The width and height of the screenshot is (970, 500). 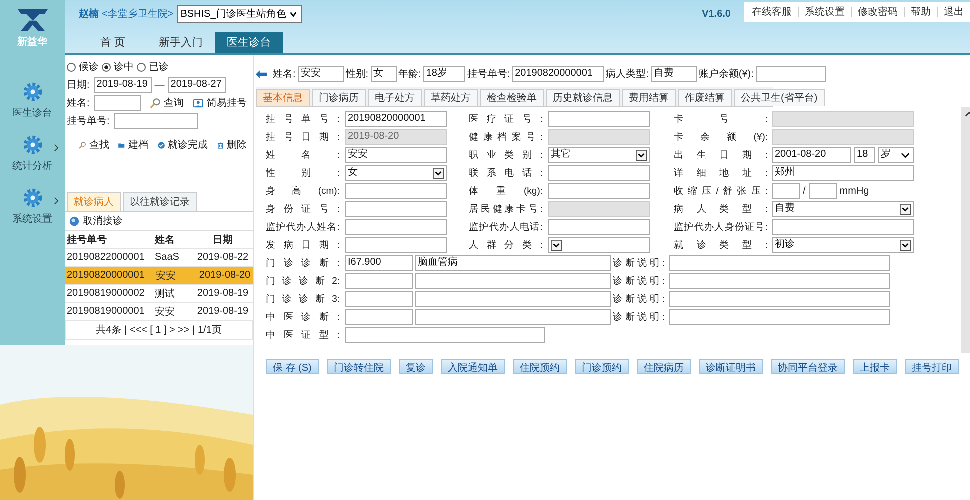 I want to click on diagnosis-code-field: I67.900, so click(x=379, y=263).